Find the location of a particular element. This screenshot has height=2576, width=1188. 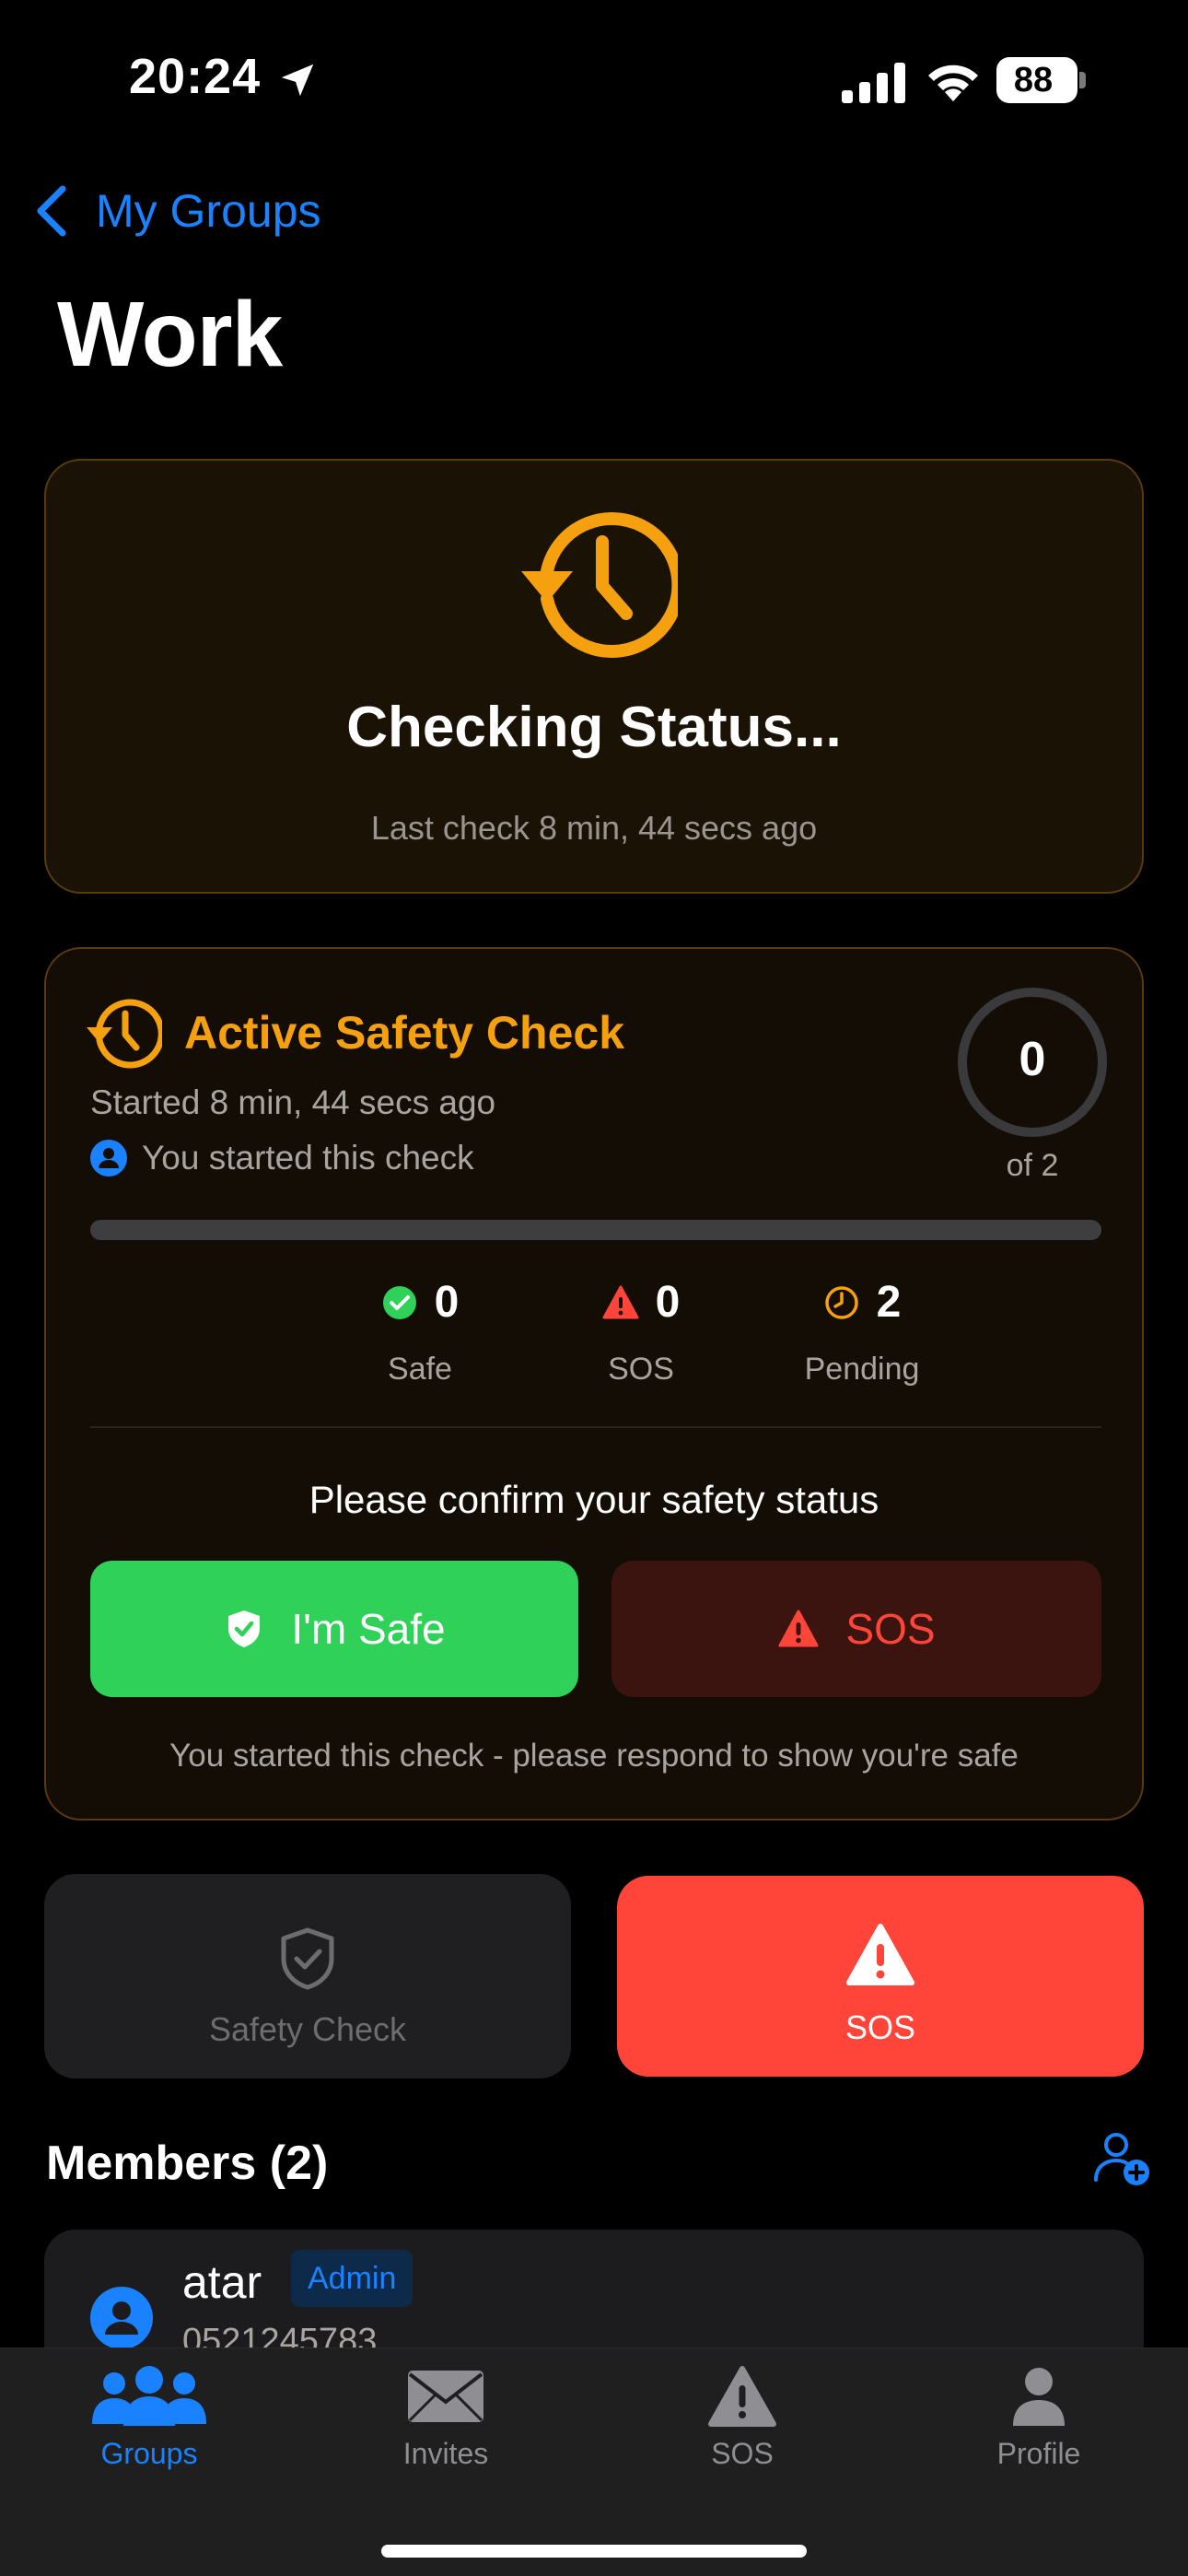

tab-sos: SOS is located at coordinates (742, 2443).